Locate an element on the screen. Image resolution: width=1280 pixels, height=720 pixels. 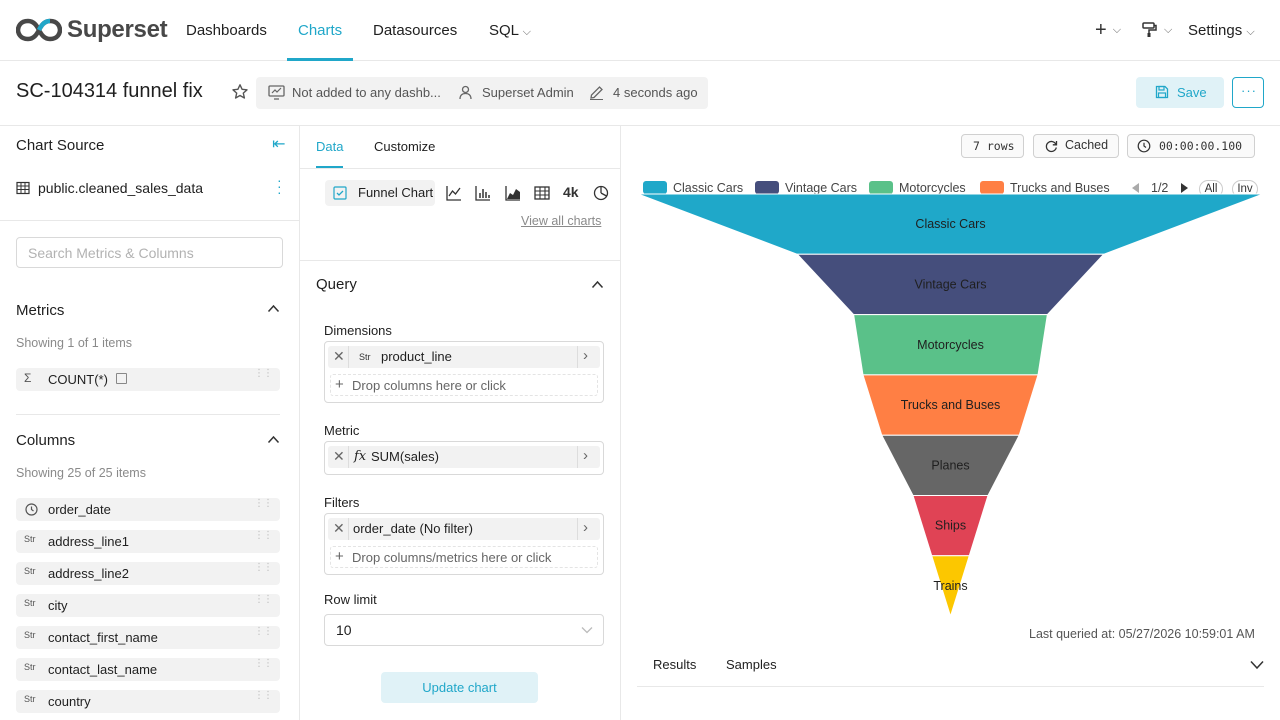
columns-header: Columns is located at coordinates (45, 440).